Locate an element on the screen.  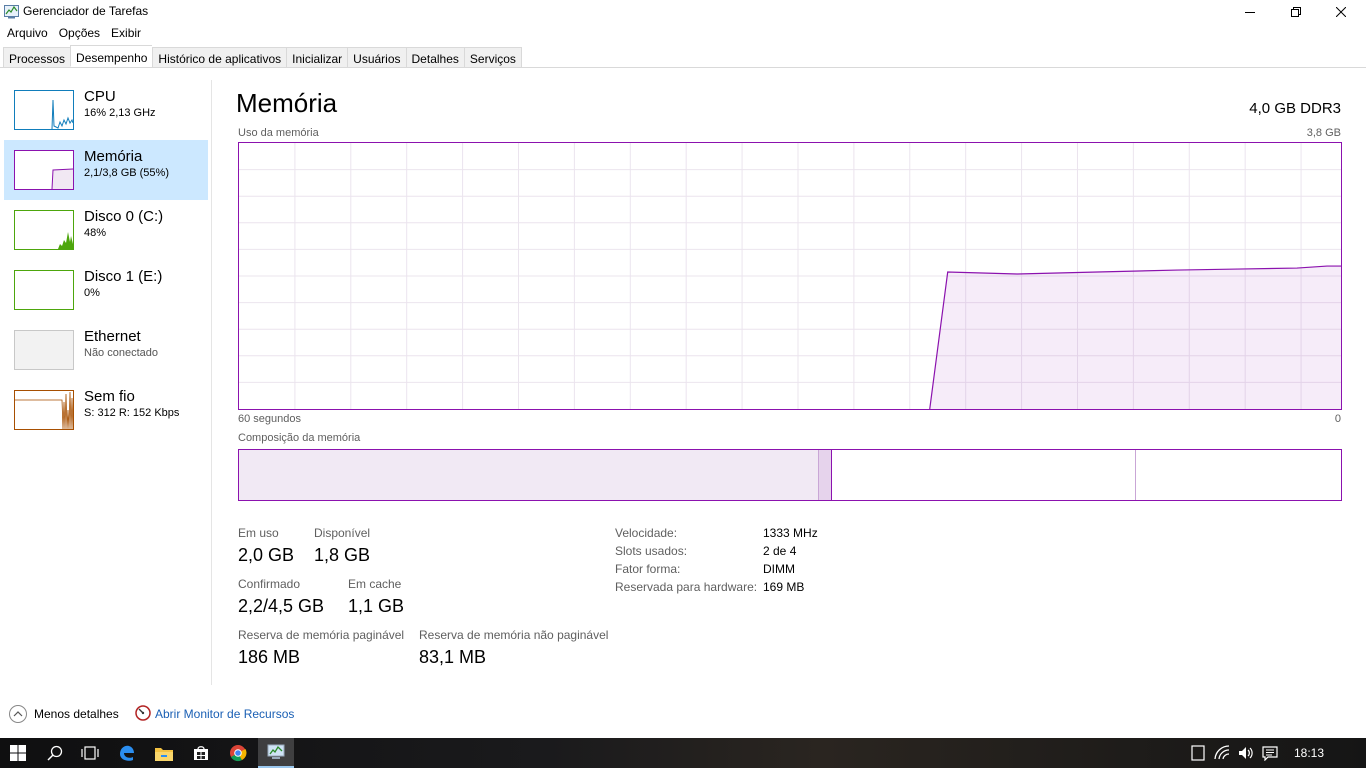
restore-button is located at coordinates (1296, 11).